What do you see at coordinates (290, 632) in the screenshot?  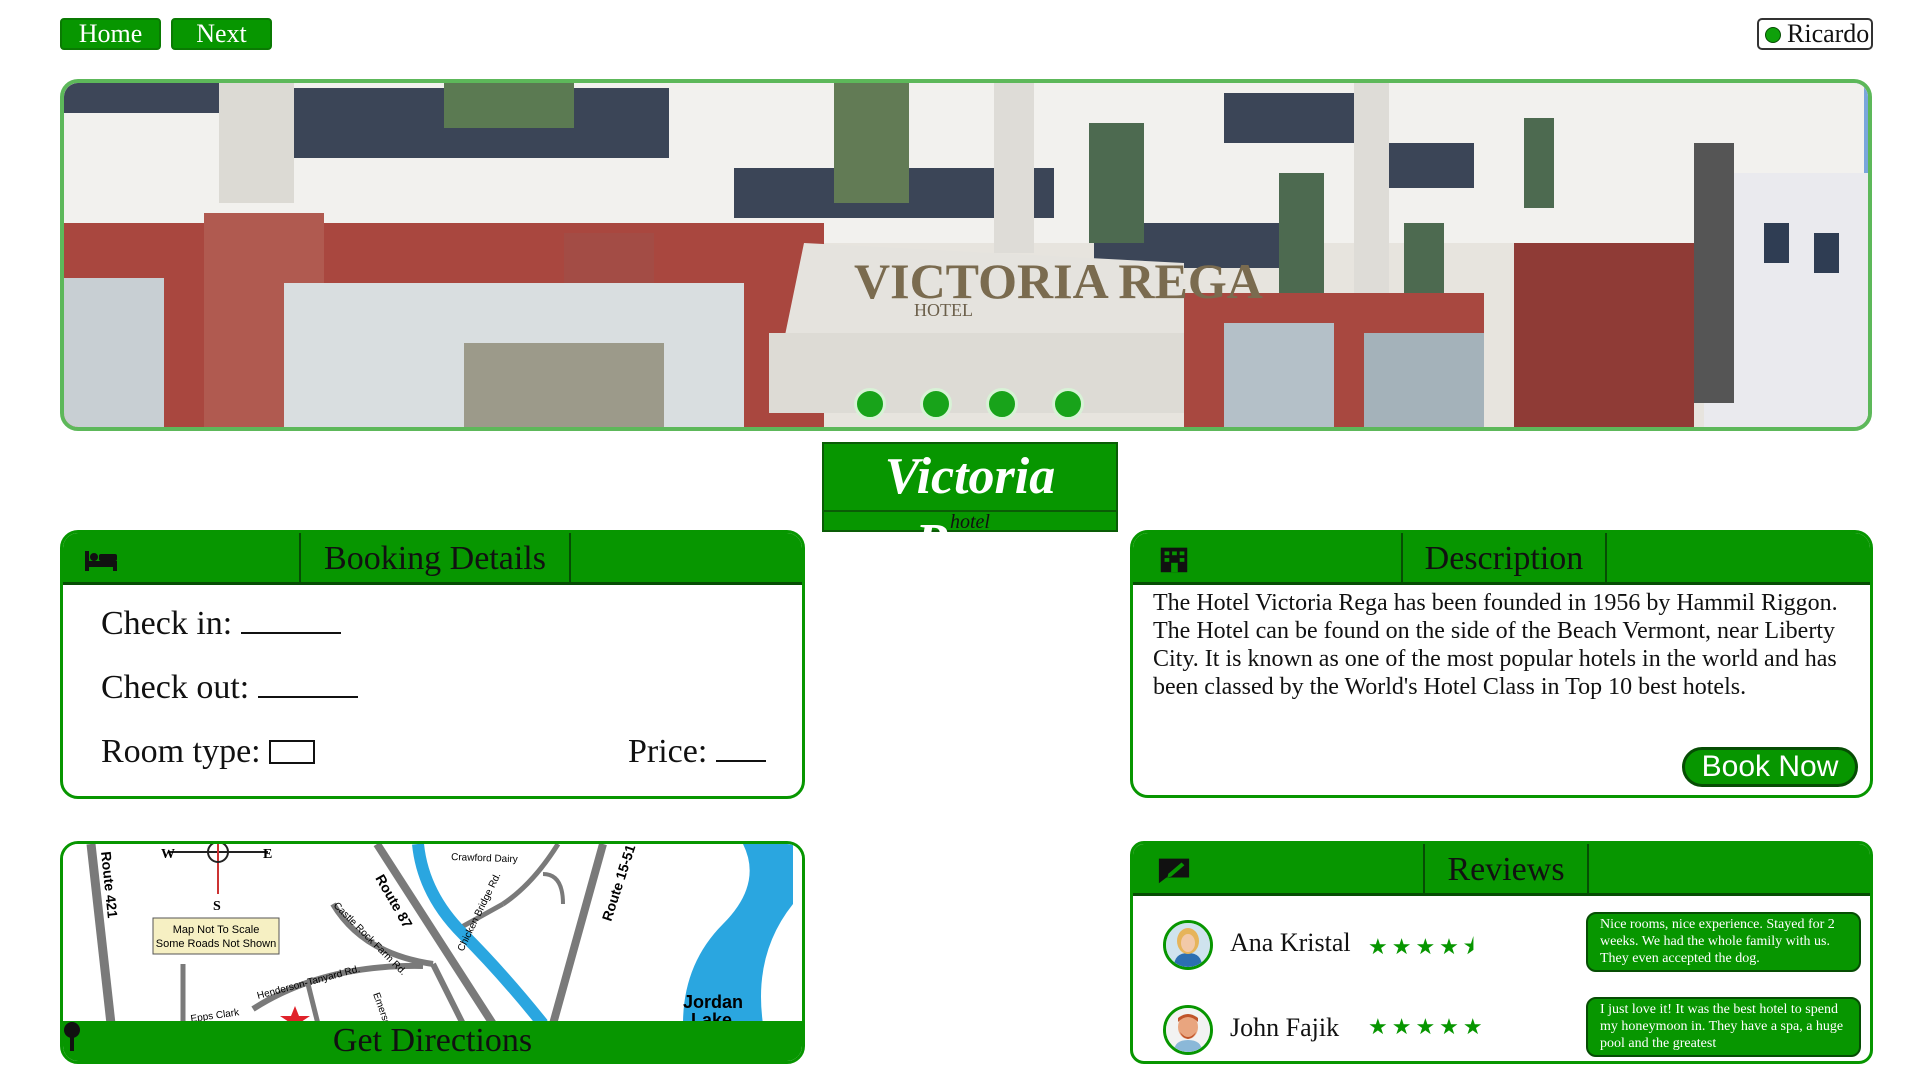 I see `check-in-field` at bounding box center [290, 632].